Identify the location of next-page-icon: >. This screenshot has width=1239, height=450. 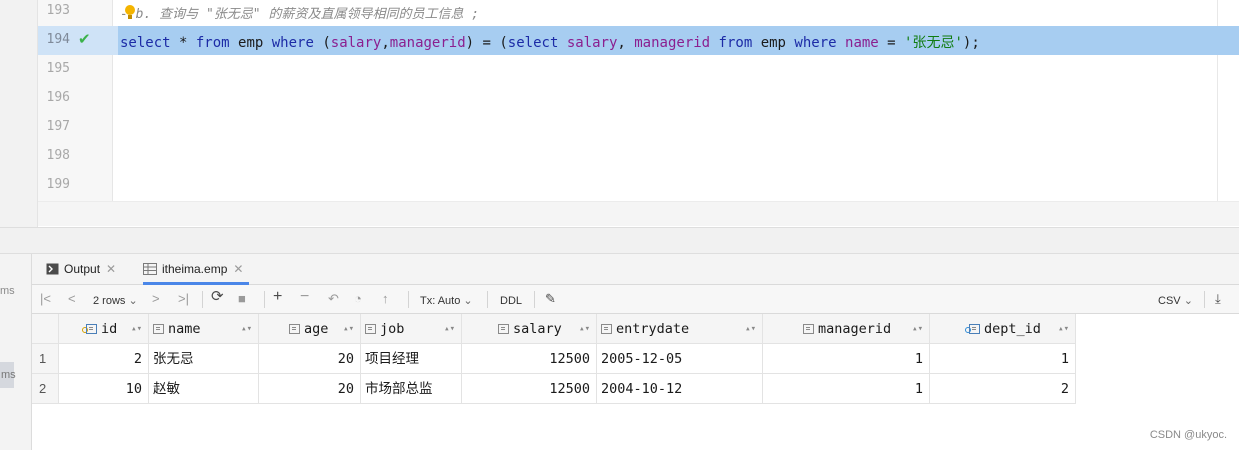
(156, 299).